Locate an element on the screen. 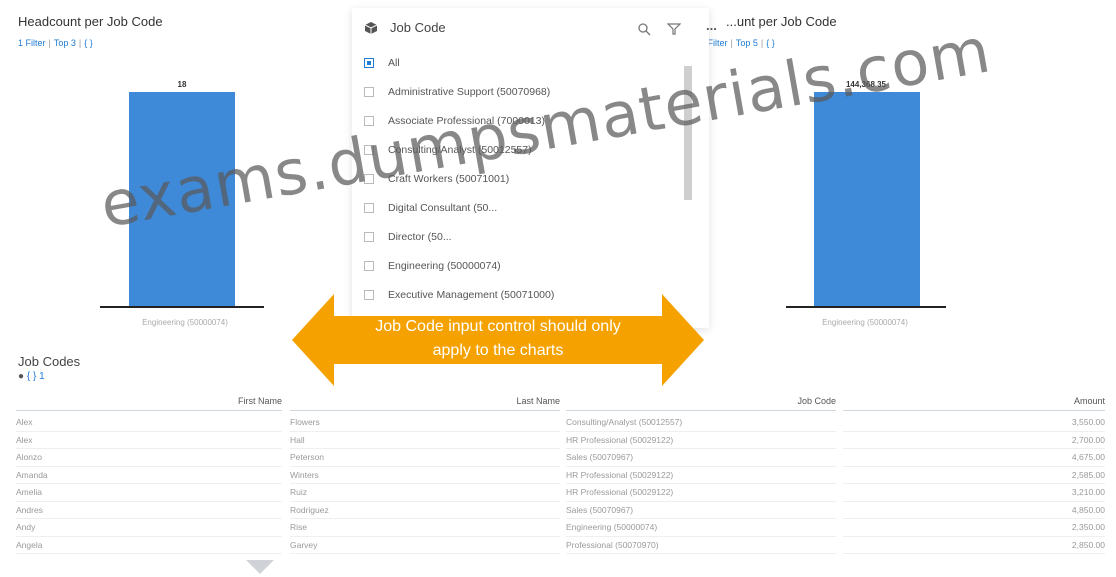 This screenshot has width=1116, height=577. table-cell: Engineering (50000074) is located at coordinates (701, 527).